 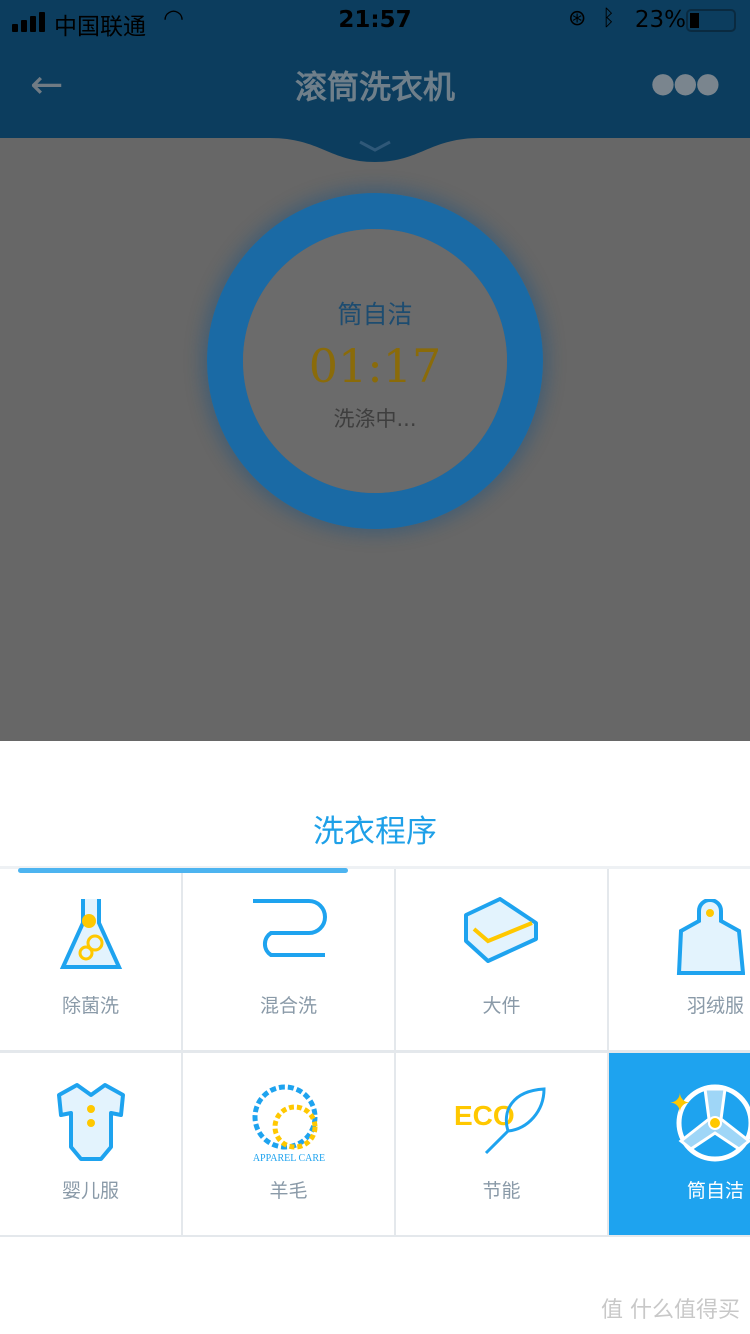 I want to click on nav-header: 中国联通 ◠ 21:57 ⊛ ᛒ 23% ← 滚筒洗衣机 ●●●, so click(x=375, y=69).